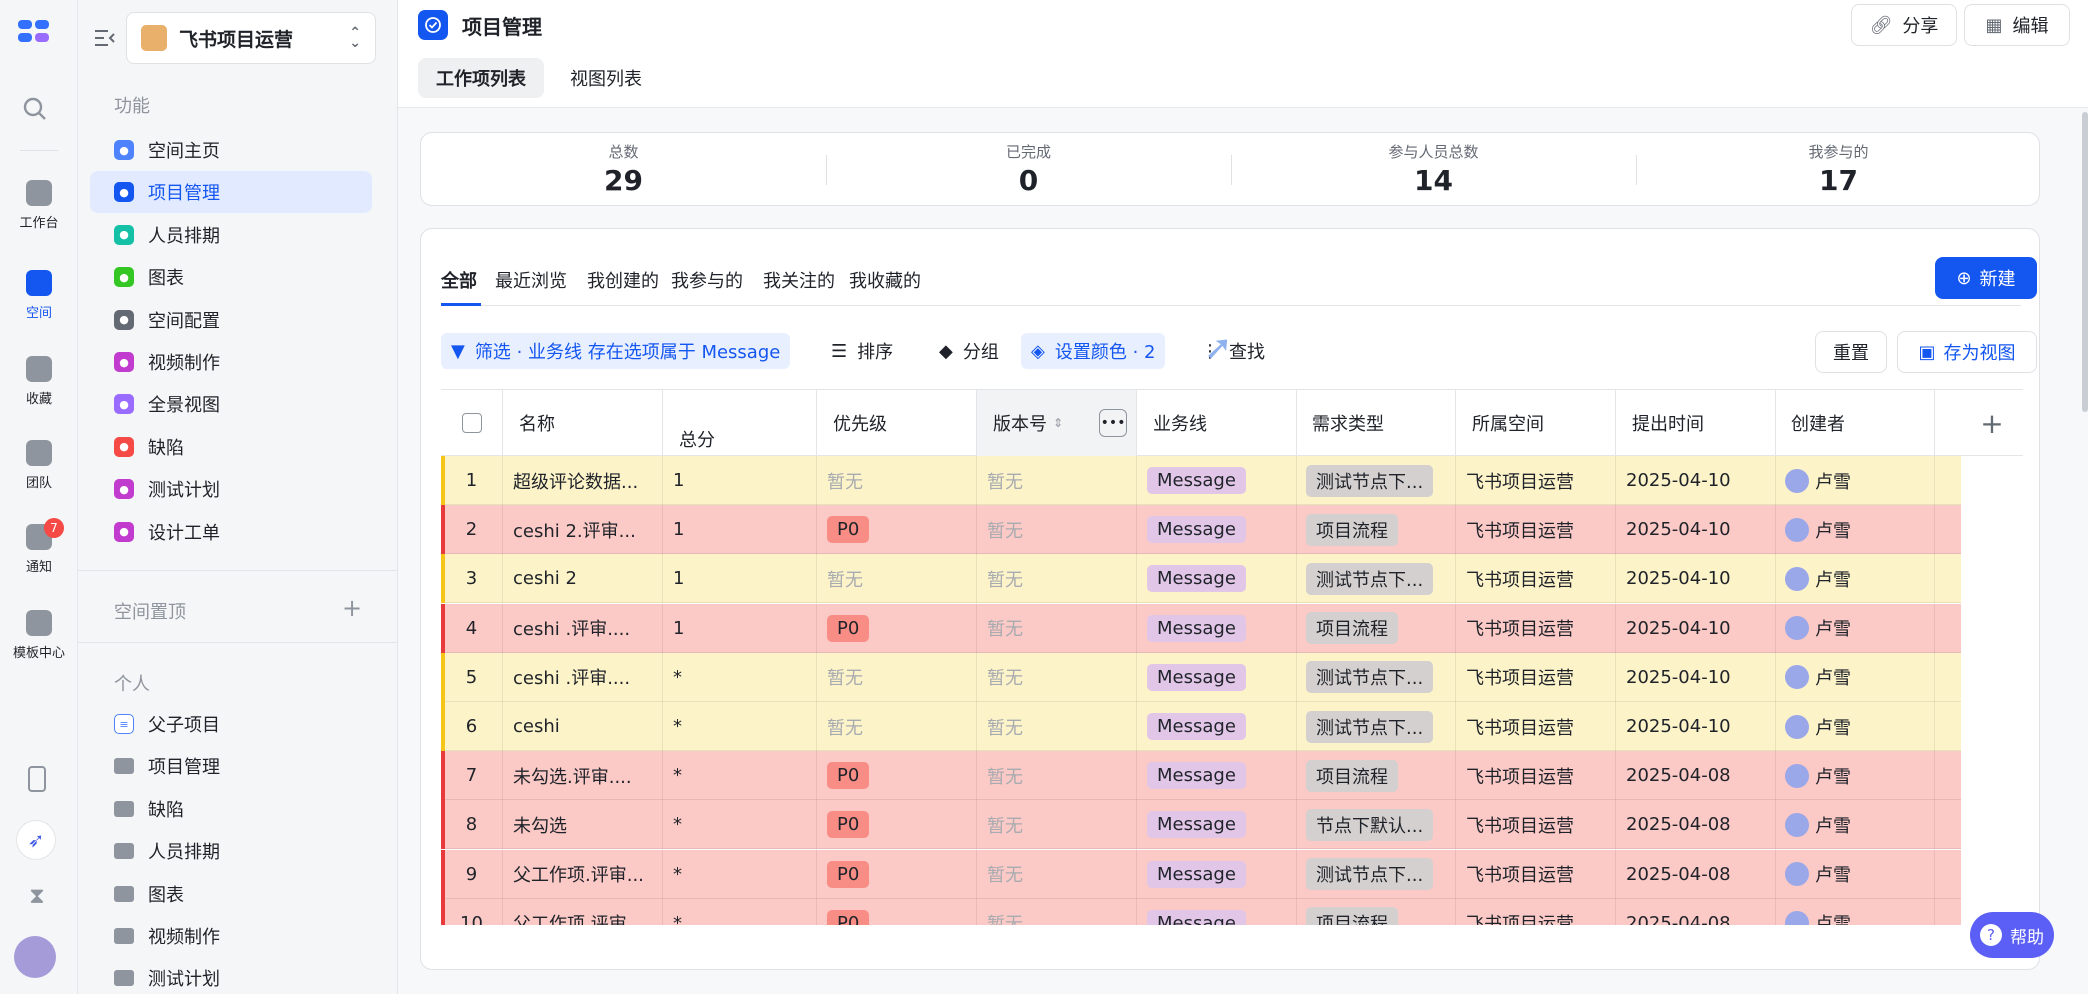  I want to click on view-tab-4: 我关注的, so click(799, 280).